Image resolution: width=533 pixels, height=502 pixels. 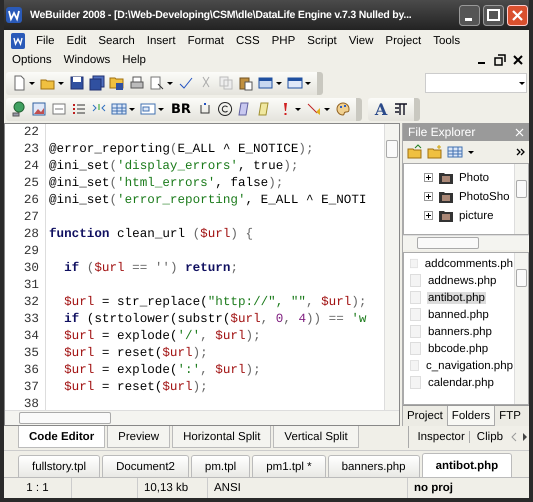 I want to click on menu-item: Script, so click(x=322, y=40).